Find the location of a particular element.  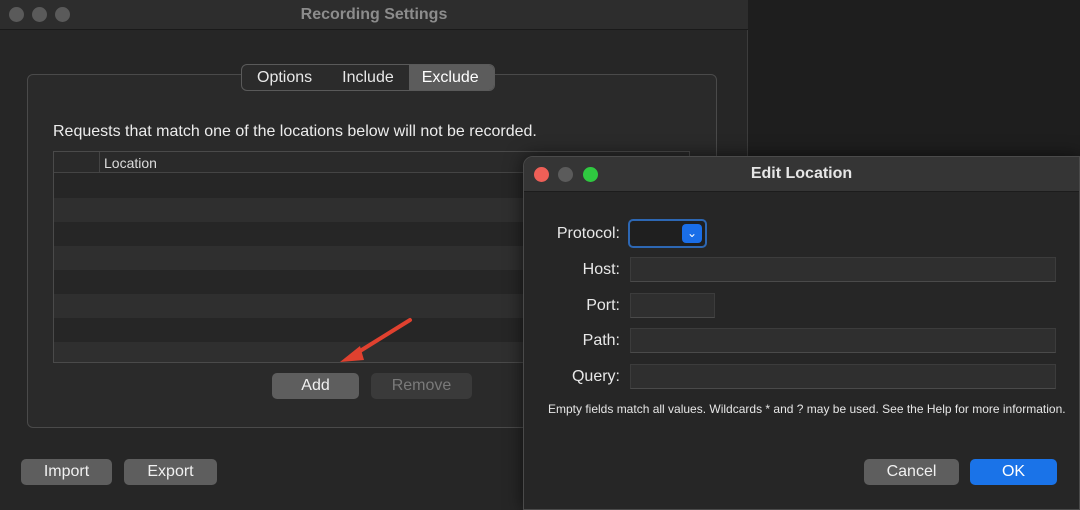

window-title: Recording Settings is located at coordinates (374, 14).